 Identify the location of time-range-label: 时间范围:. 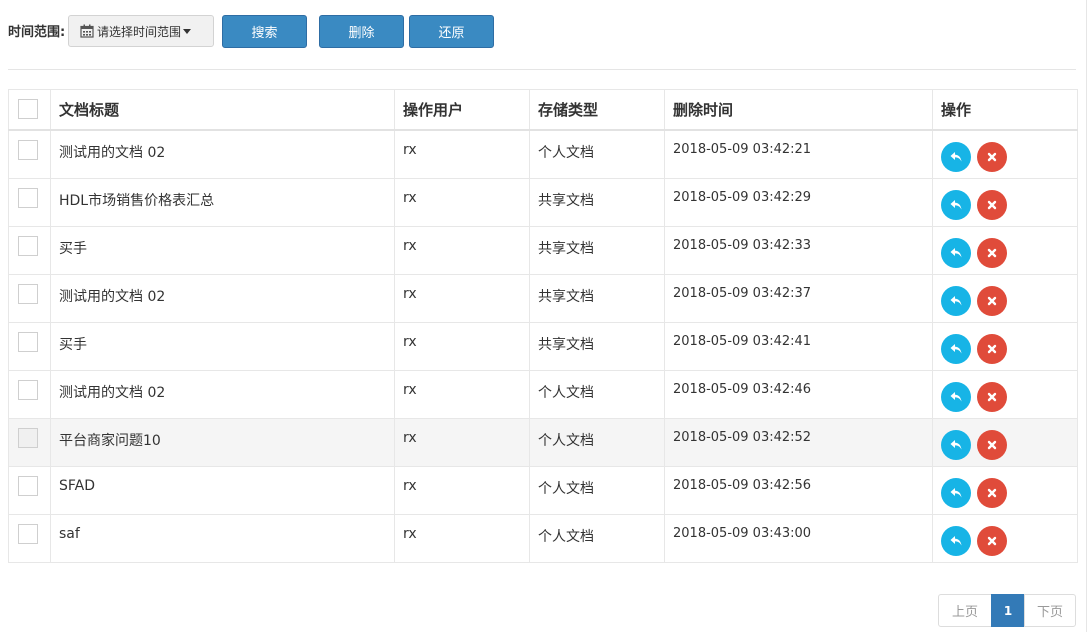
(37, 32).